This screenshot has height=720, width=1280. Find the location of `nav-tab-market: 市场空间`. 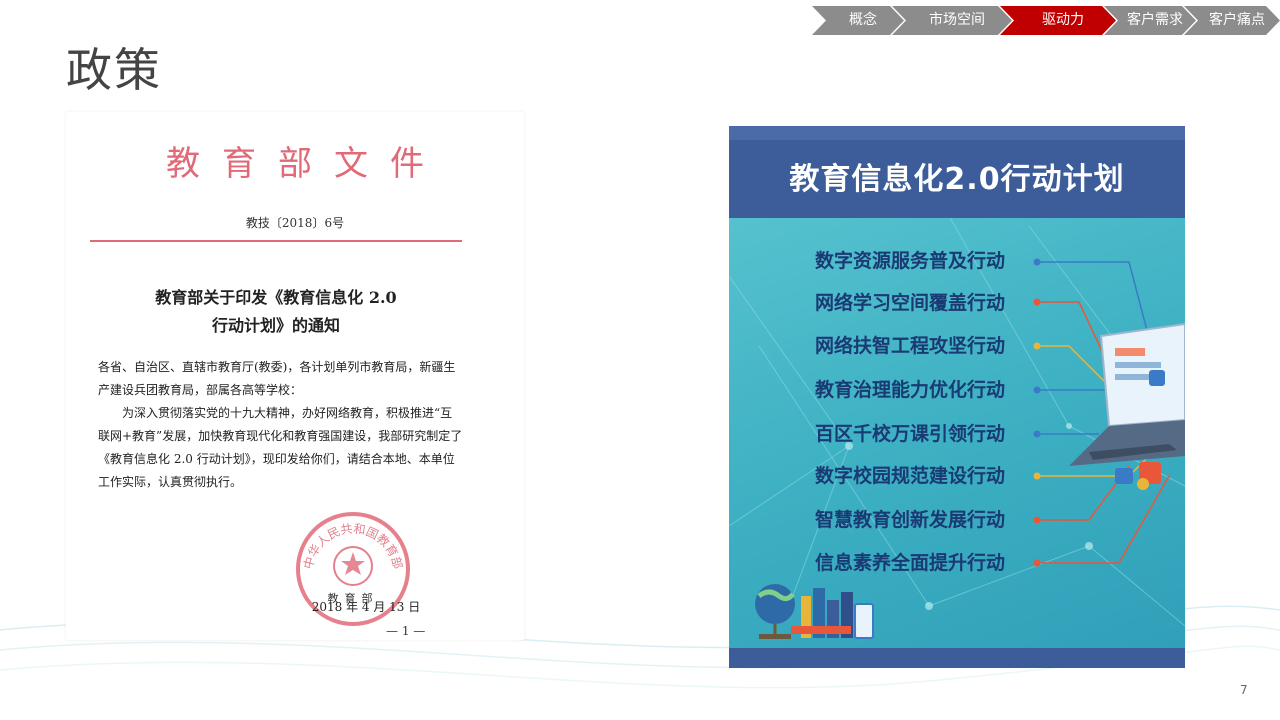

nav-tab-market: 市场空间 is located at coordinates (952, 20).